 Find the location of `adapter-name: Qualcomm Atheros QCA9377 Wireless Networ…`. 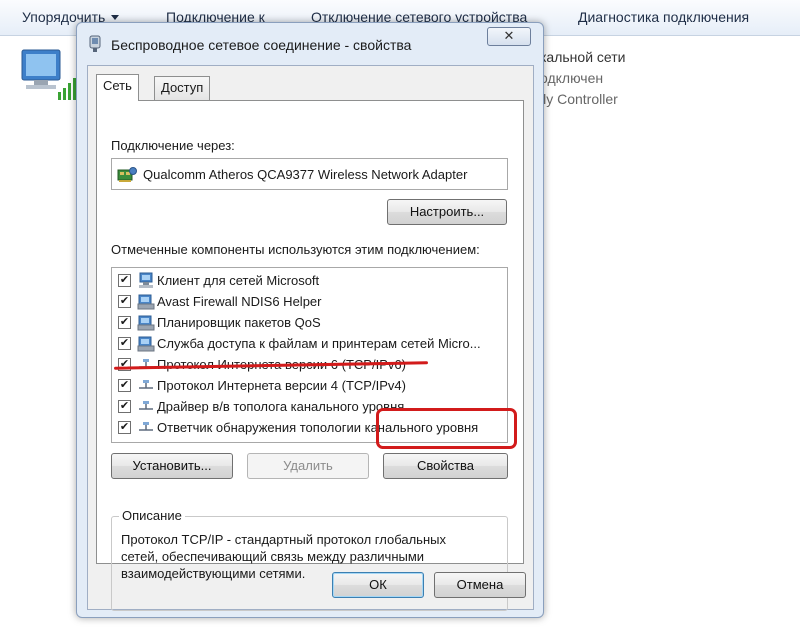

adapter-name: Qualcomm Atheros QCA9377 Wireless Networ… is located at coordinates (305, 174).